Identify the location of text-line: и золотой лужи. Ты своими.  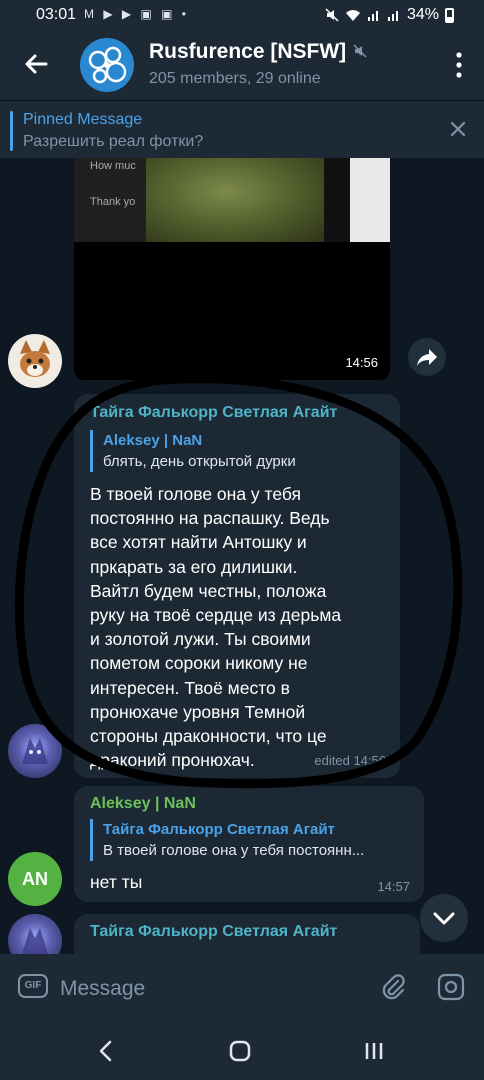
(200, 639).